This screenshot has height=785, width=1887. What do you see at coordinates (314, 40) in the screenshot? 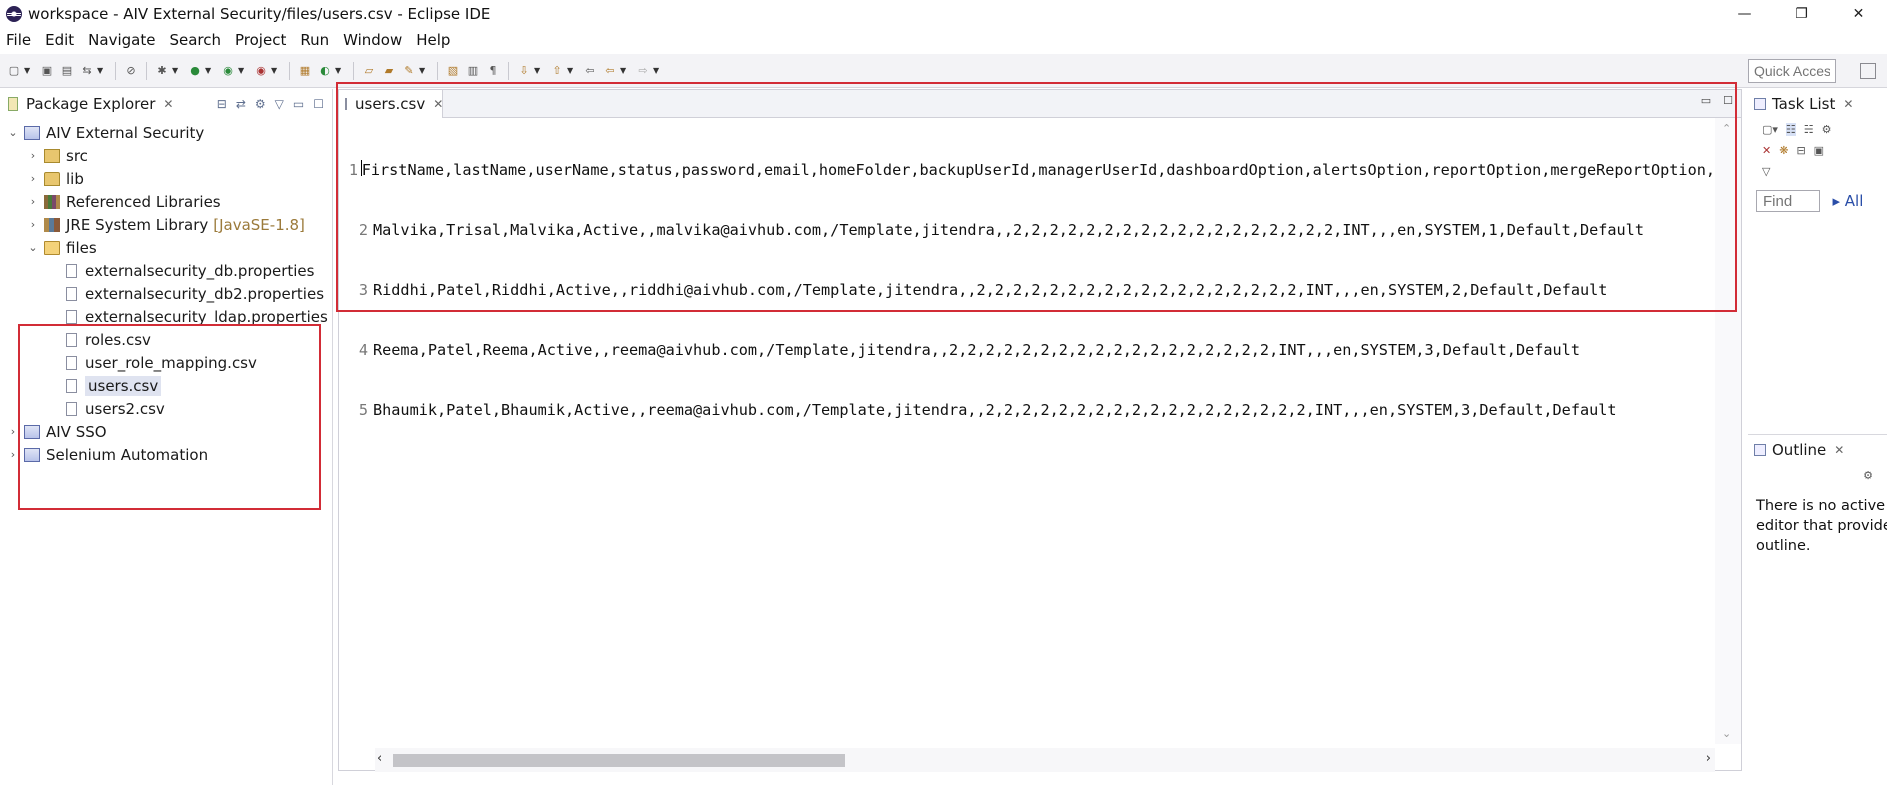
I see `menu-run: Run` at bounding box center [314, 40].